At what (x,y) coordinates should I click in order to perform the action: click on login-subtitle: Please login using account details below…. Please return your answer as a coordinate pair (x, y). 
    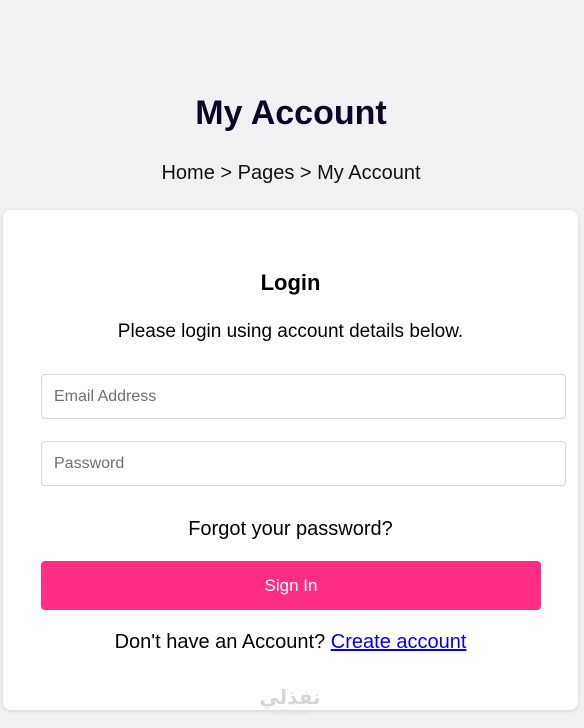
    Looking at the image, I should click on (290, 331).